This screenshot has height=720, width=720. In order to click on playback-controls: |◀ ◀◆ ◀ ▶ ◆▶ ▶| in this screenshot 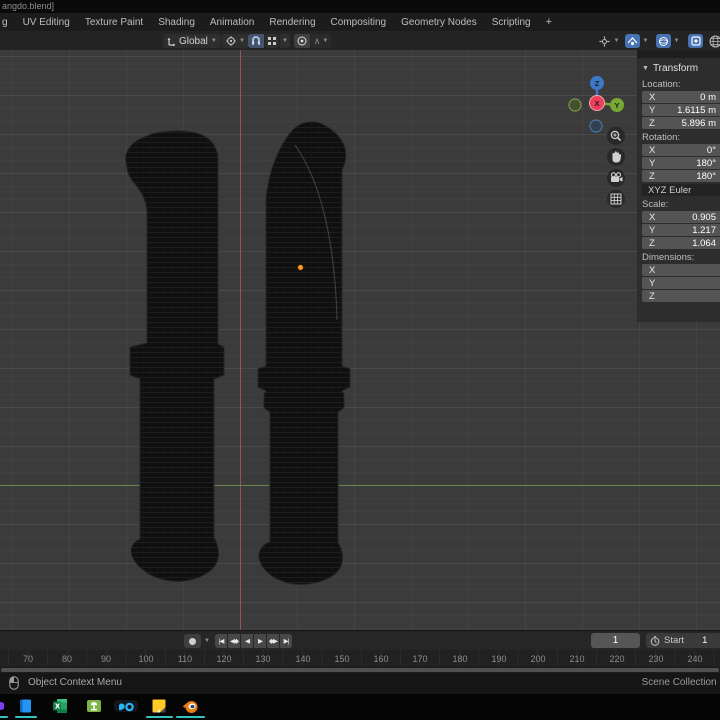, I will do `click(253, 641)`.